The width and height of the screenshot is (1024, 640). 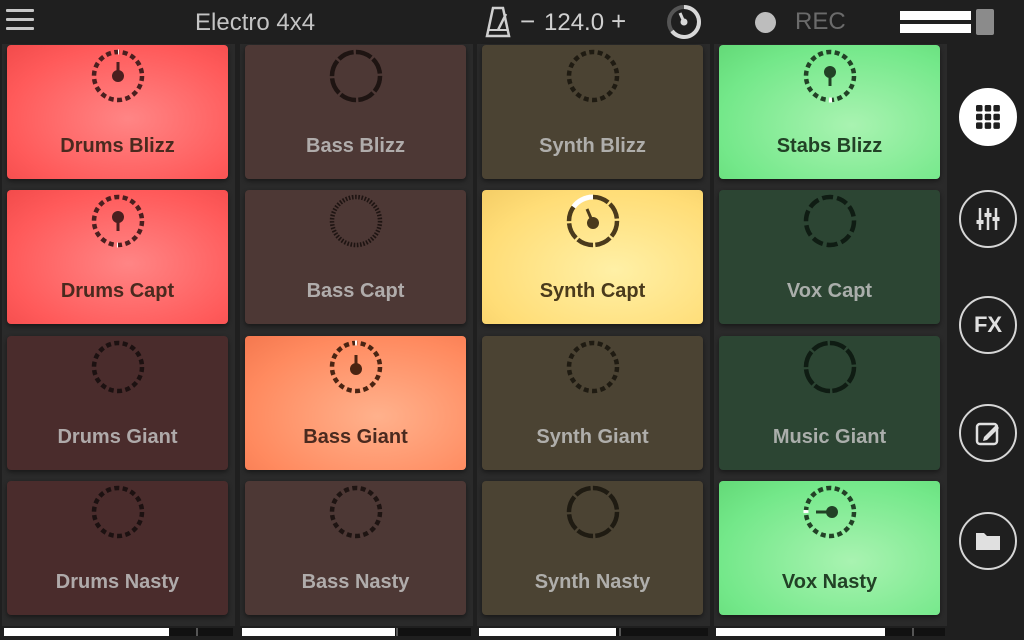 I want to click on pad-stabs-blizz: Stabs Blizz, so click(x=829, y=112).